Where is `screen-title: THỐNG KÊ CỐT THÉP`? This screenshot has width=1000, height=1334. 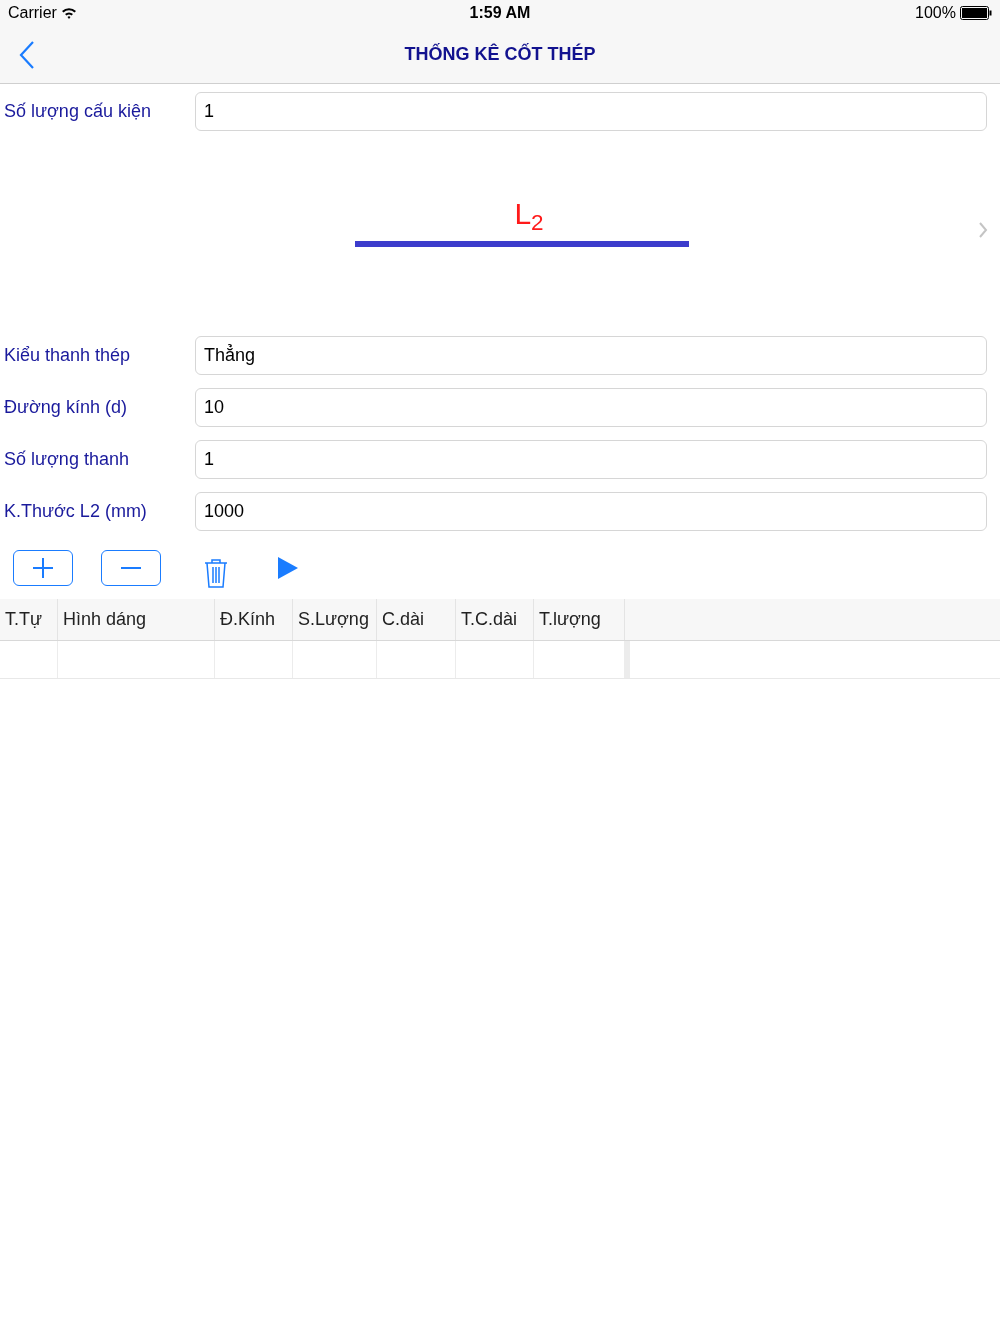 screen-title: THỐNG KÊ CỐT THÉP is located at coordinates (500, 54).